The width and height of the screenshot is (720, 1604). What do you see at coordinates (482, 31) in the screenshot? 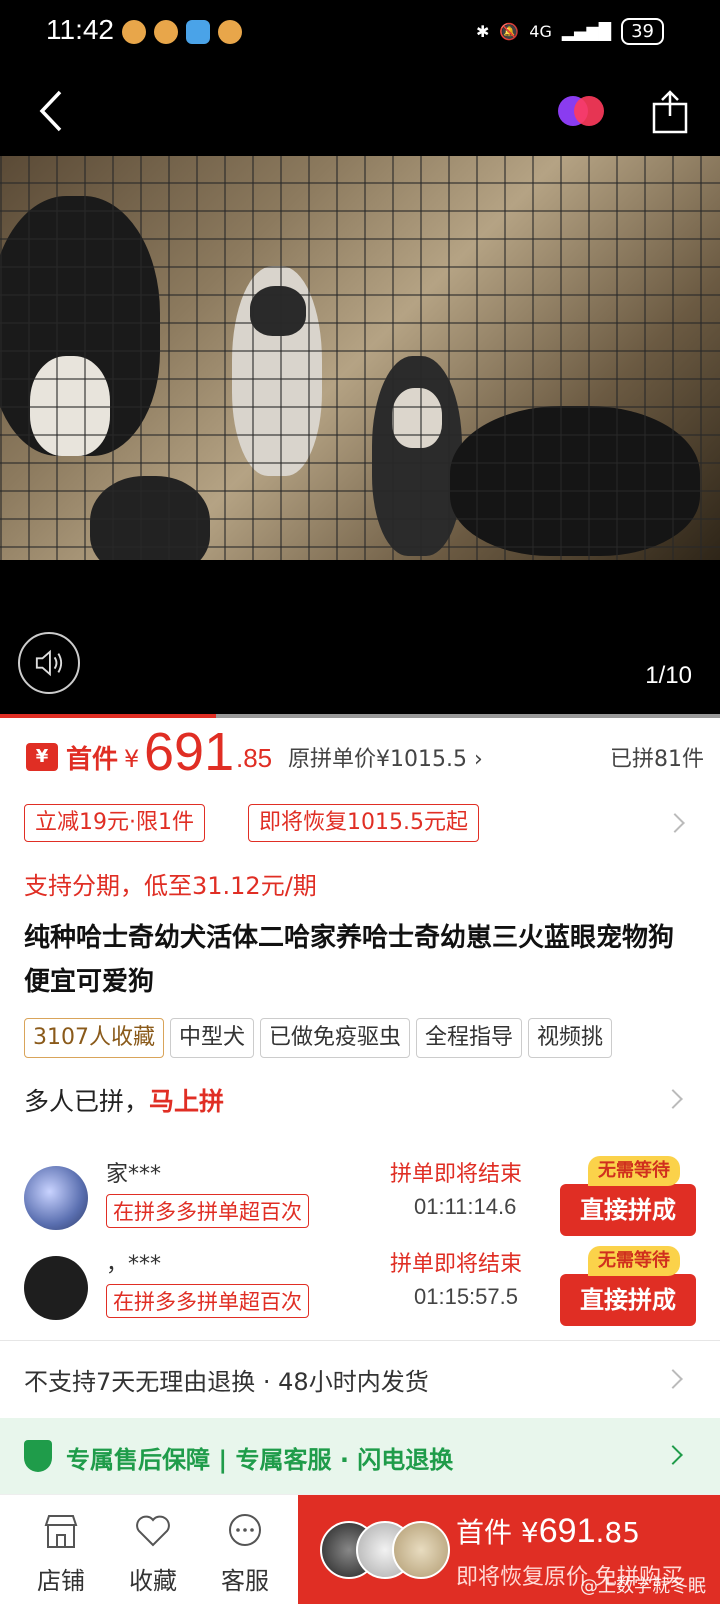
I see `bluetooth-icon: ✱` at bounding box center [482, 31].